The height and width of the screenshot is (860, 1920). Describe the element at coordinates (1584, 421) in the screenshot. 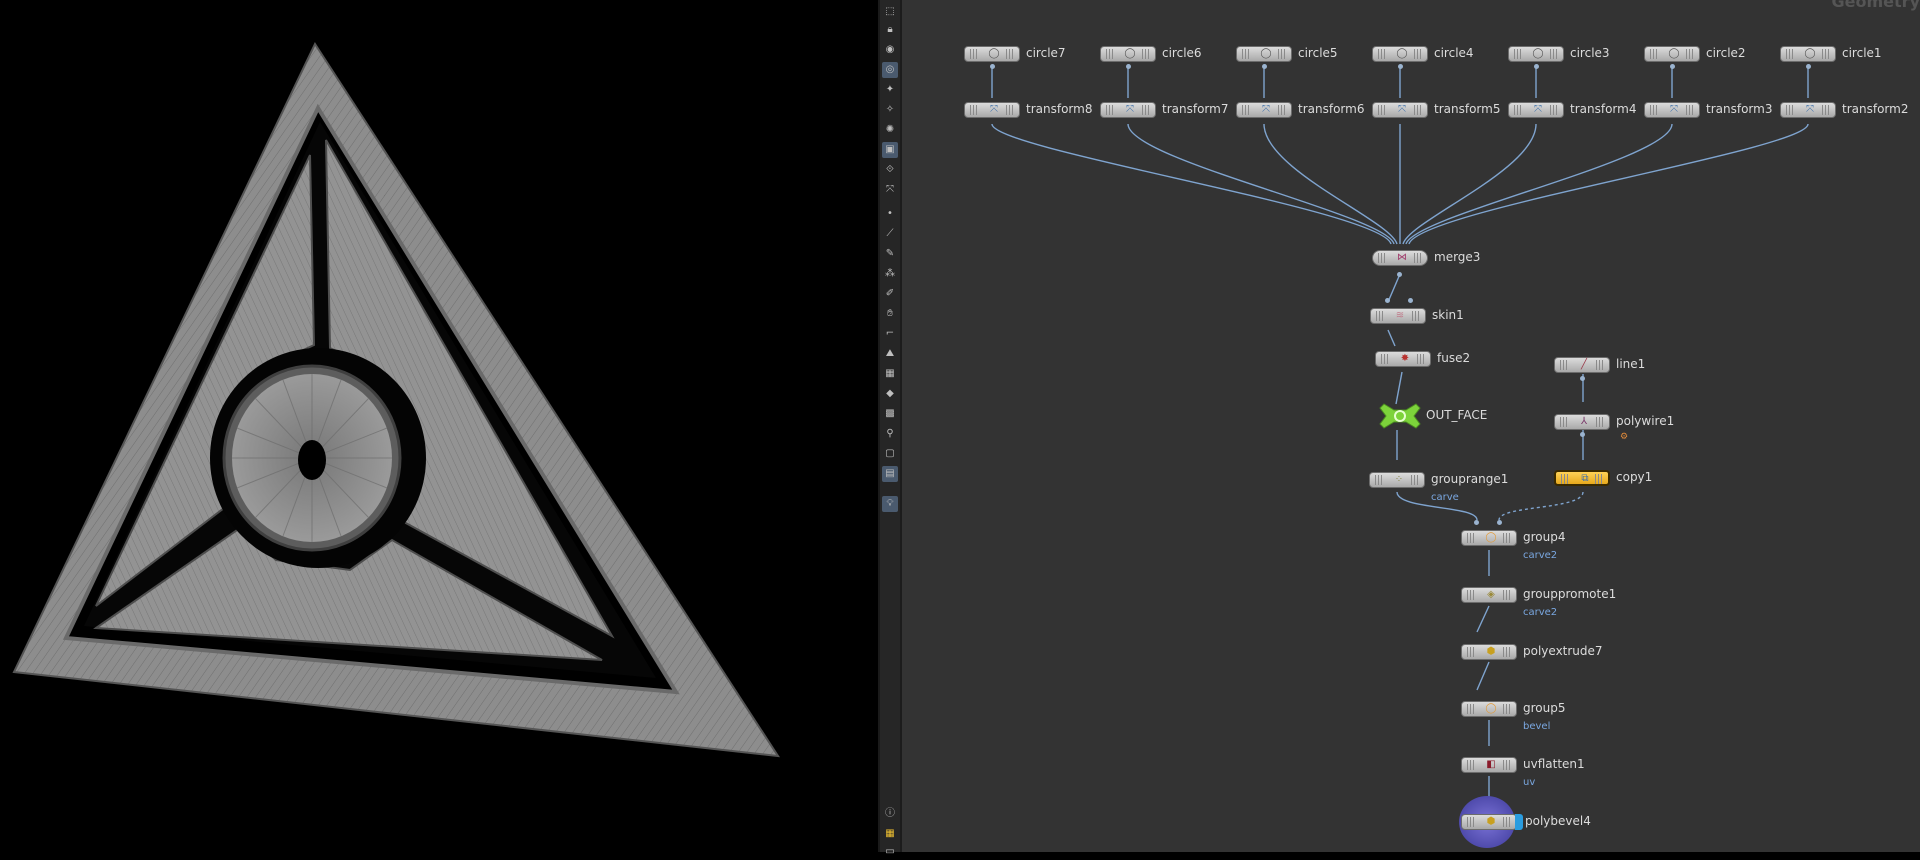

I see `polywire-icon: ⅄` at that location.